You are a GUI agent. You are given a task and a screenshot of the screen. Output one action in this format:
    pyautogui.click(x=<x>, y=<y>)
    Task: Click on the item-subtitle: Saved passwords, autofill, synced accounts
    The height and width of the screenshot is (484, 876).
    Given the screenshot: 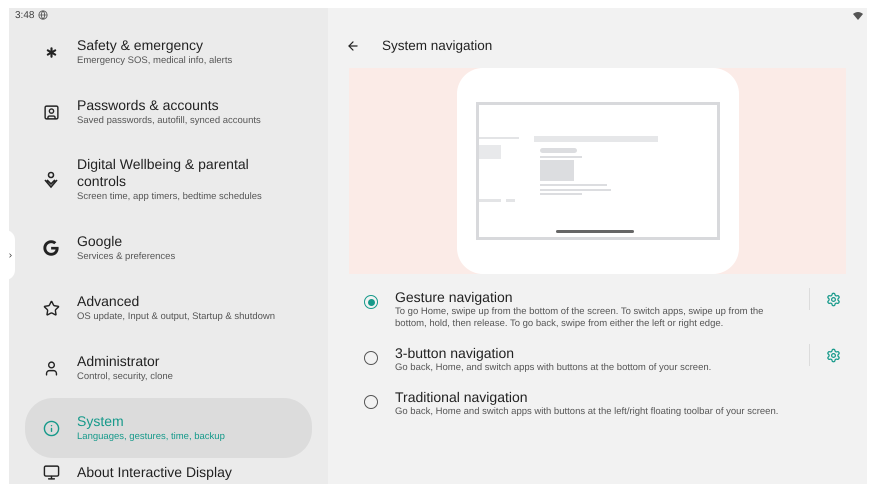 What is the action you would take?
    pyautogui.click(x=169, y=121)
    